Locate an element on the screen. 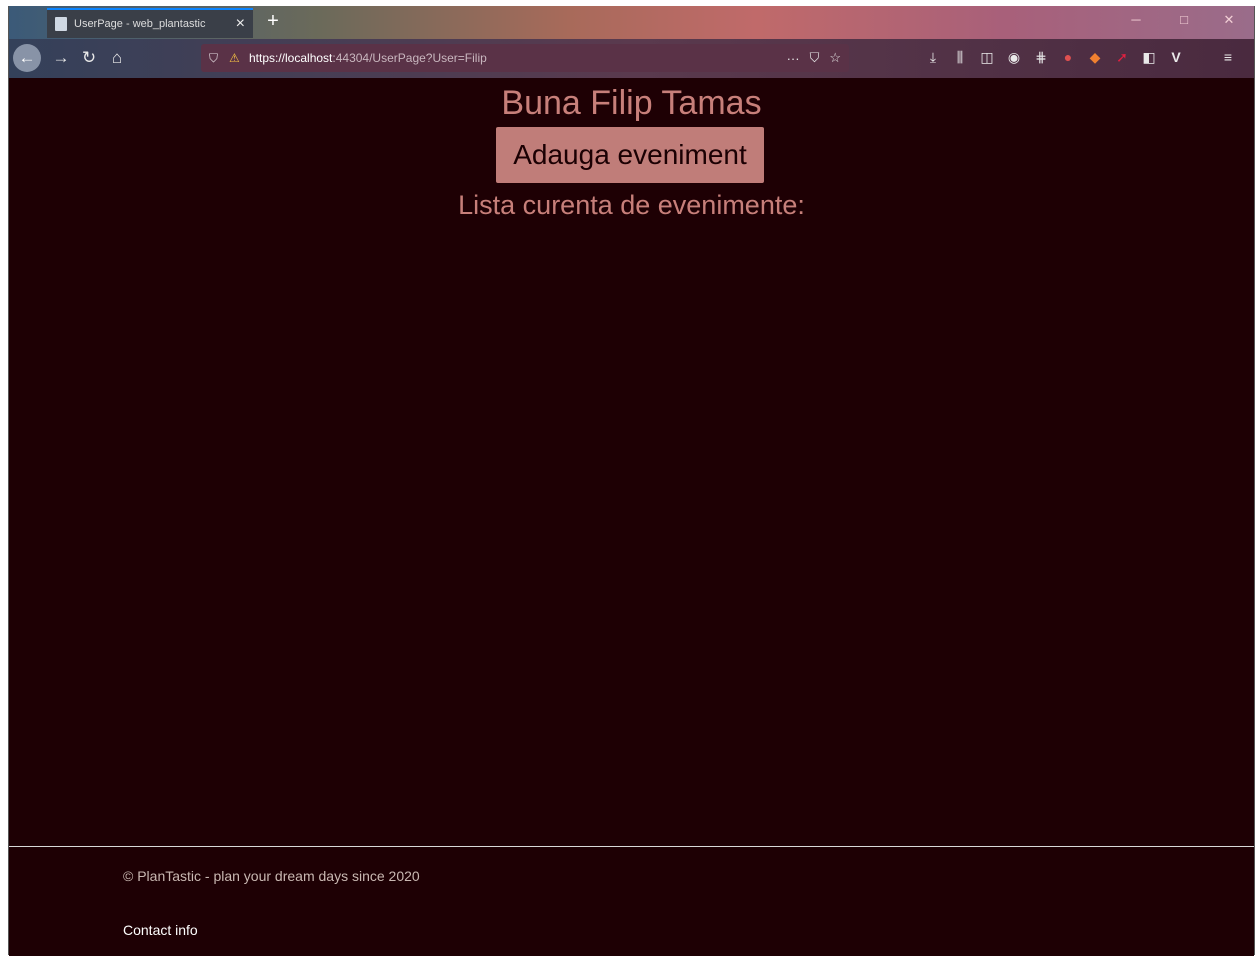 The image size is (1258, 956). page-favicon-icon is located at coordinates (61, 24).